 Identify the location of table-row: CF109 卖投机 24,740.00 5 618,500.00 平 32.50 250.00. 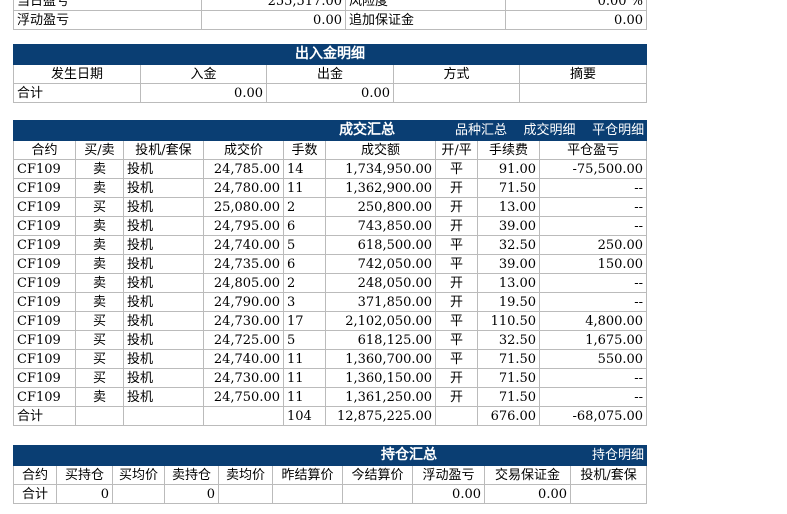
(330, 245).